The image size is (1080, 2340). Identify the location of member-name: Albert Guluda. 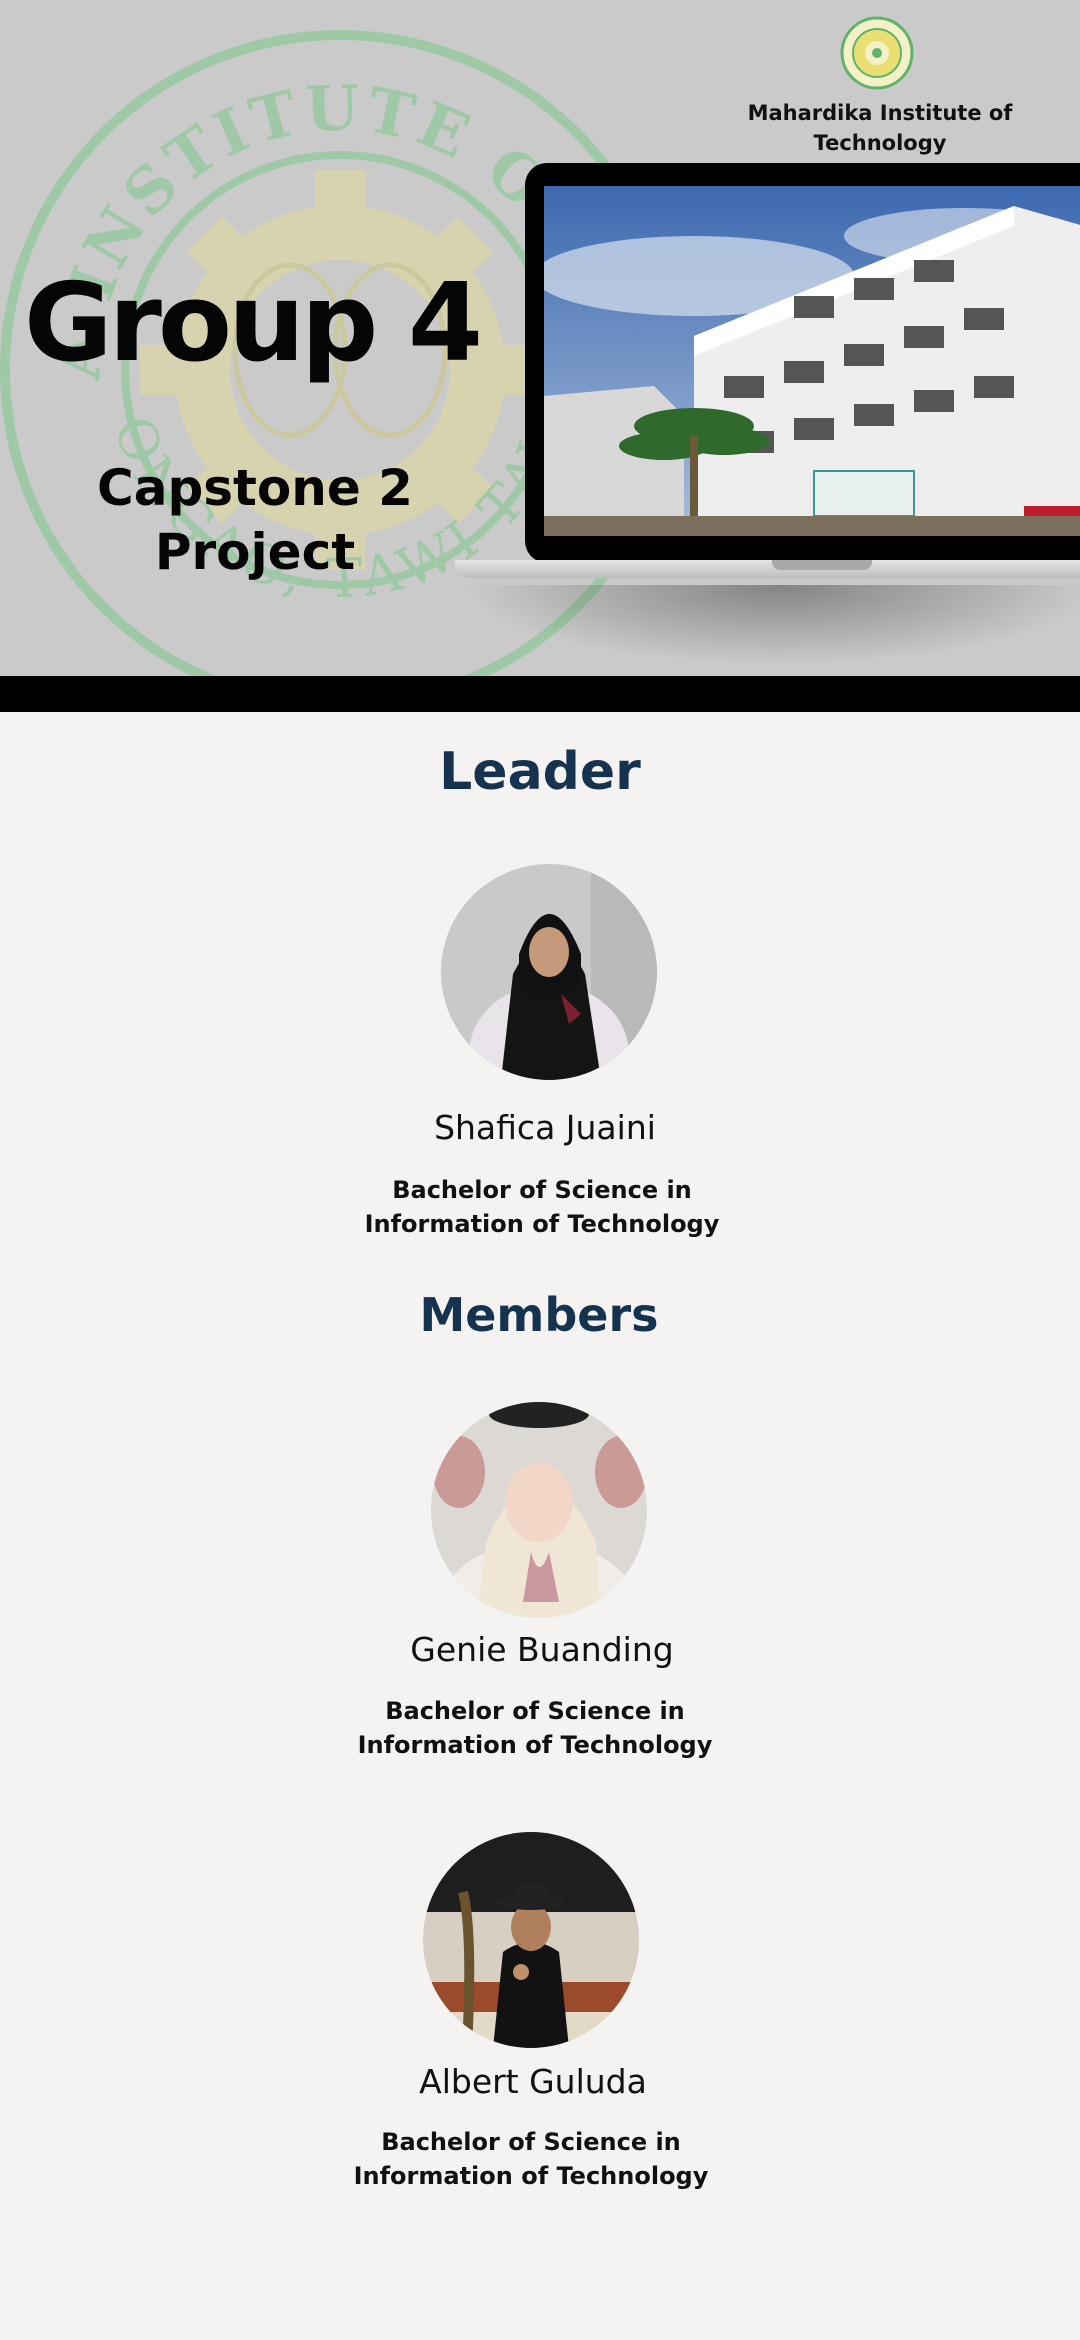
(533, 2081).